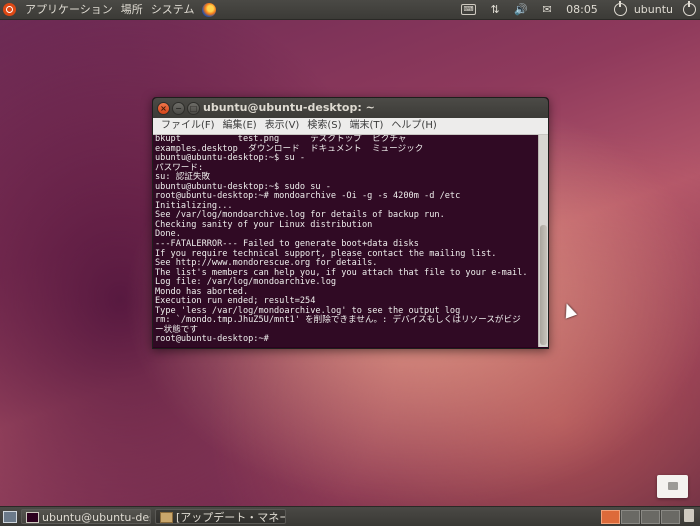 This screenshot has height=526, width=700. What do you see at coordinates (282, 126) in the screenshot?
I see `menu-view: 表示(V)` at bounding box center [282, 126].